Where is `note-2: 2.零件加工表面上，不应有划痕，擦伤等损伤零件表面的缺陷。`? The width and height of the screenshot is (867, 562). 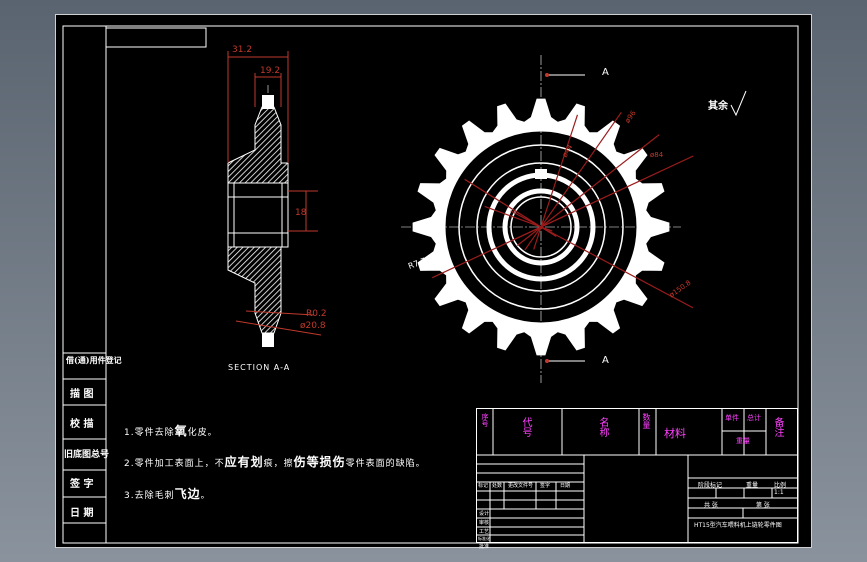 note-2: 2.零件加工表面上，不应有划痕，擦伤等损伤零件表面的缺陷。 is located at coordinates (275, 462).